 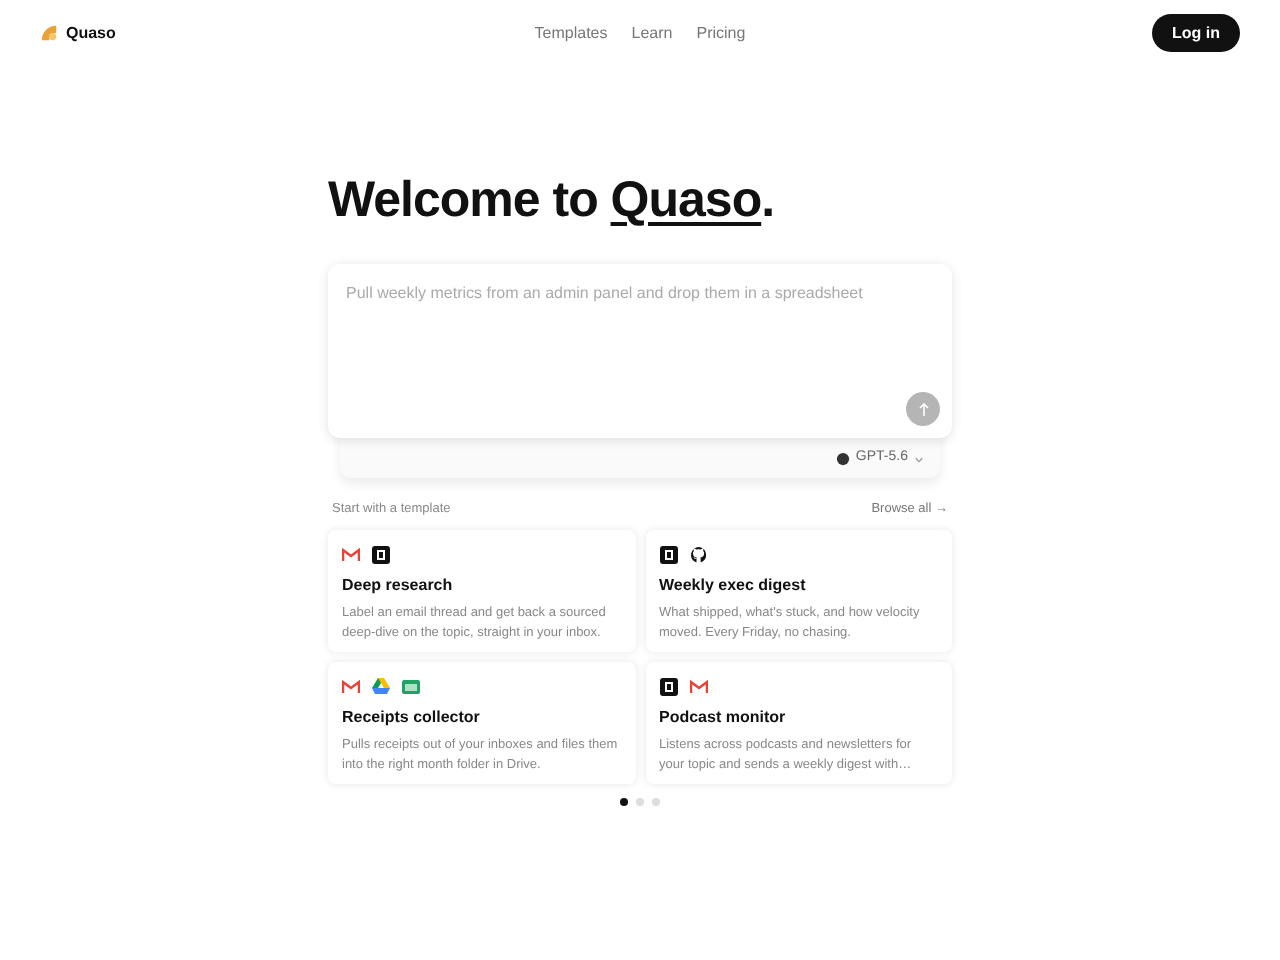 I want to click on template-title: Weekly exec digest, so click(x=733, y=585).